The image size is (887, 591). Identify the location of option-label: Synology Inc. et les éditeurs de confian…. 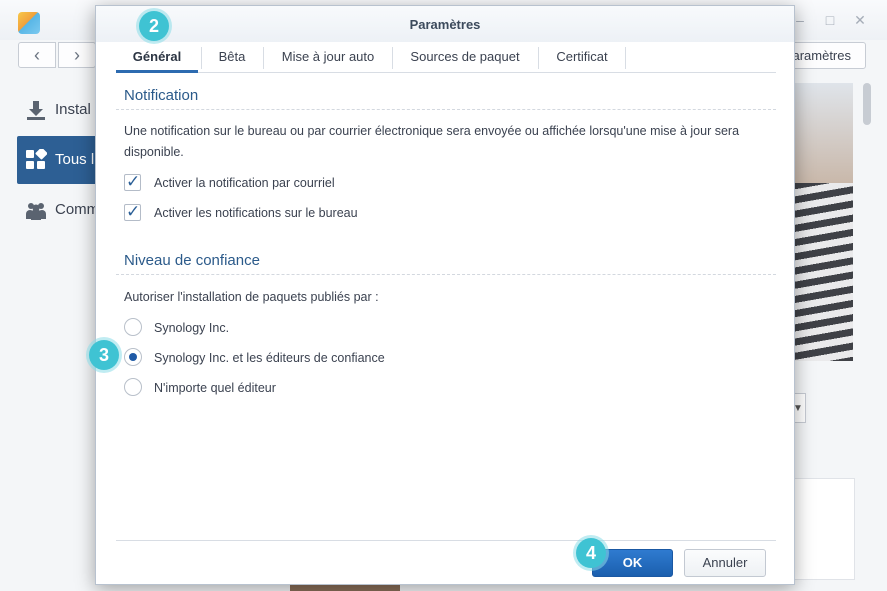
(269, 358).